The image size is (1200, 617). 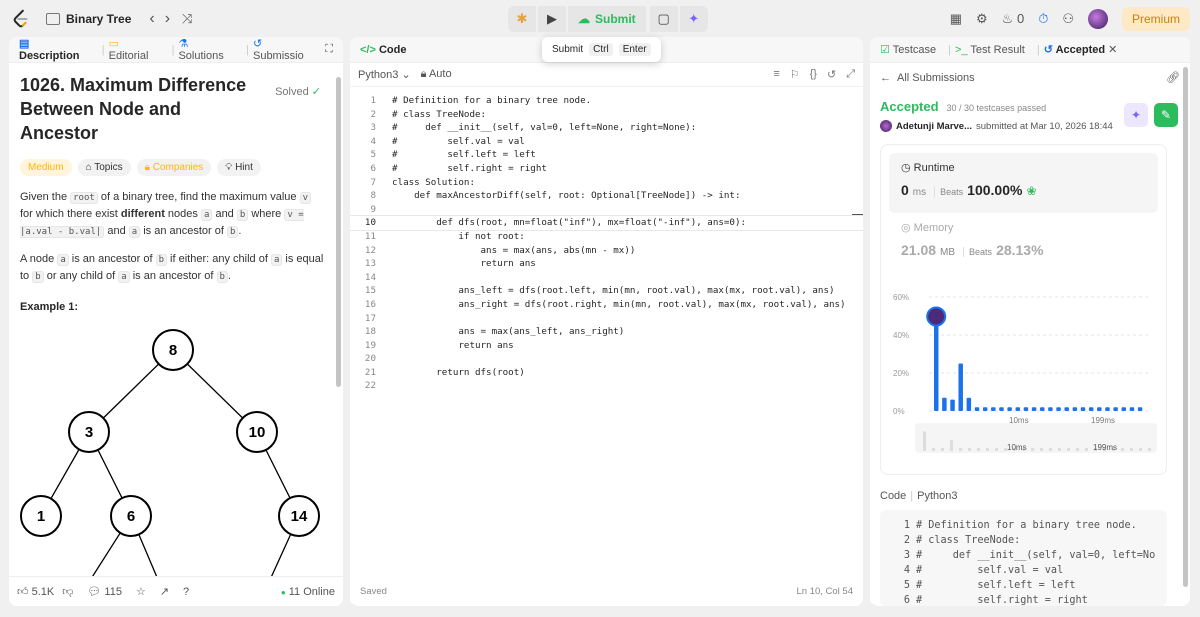 I want to click on code-line: 1 # Definition for a binary tree node., so click(x=606, y=101).